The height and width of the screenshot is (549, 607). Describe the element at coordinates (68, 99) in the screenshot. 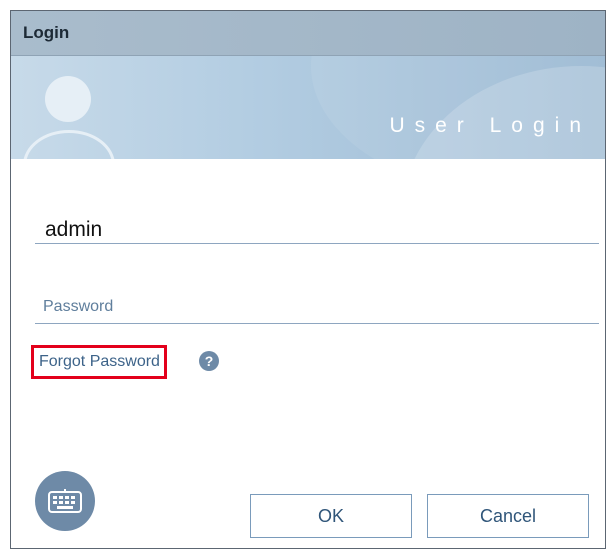

I see `avatar-head` at that location.